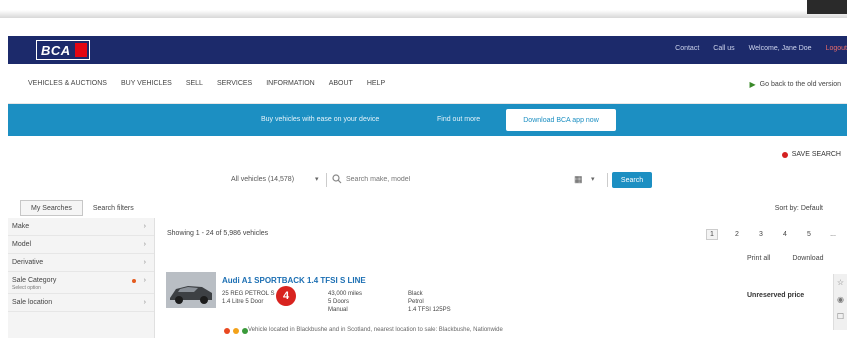 Image resolution: width=847 pixels, height=338 pixels. What do you see at coordinates (81, 303) in the screenshot?
I see `filter-sale-location: Sale location ›` at bounding box center [81, 303].